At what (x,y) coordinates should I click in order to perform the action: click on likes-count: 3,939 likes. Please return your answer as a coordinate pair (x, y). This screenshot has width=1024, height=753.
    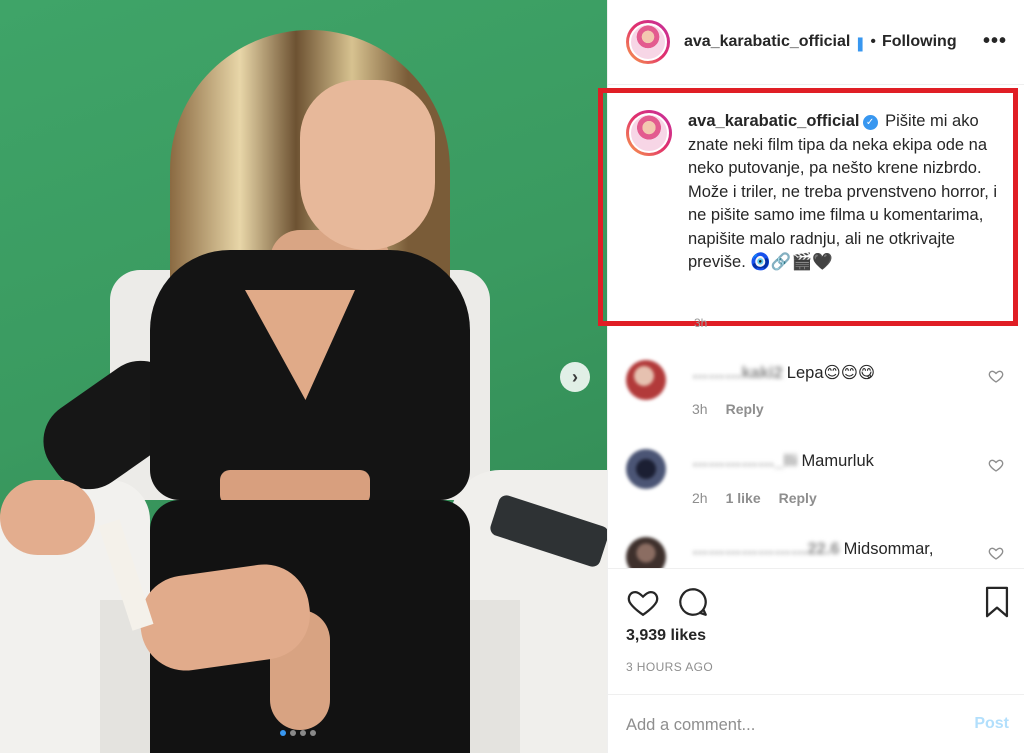
    Looking at the image, I should click on (666, 636).